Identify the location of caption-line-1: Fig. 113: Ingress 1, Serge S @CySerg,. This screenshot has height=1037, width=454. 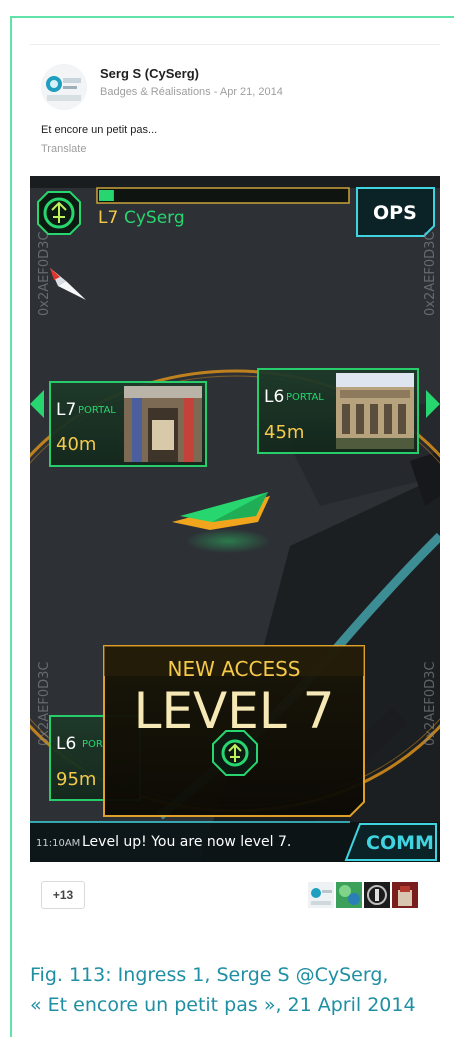
(209, 975).